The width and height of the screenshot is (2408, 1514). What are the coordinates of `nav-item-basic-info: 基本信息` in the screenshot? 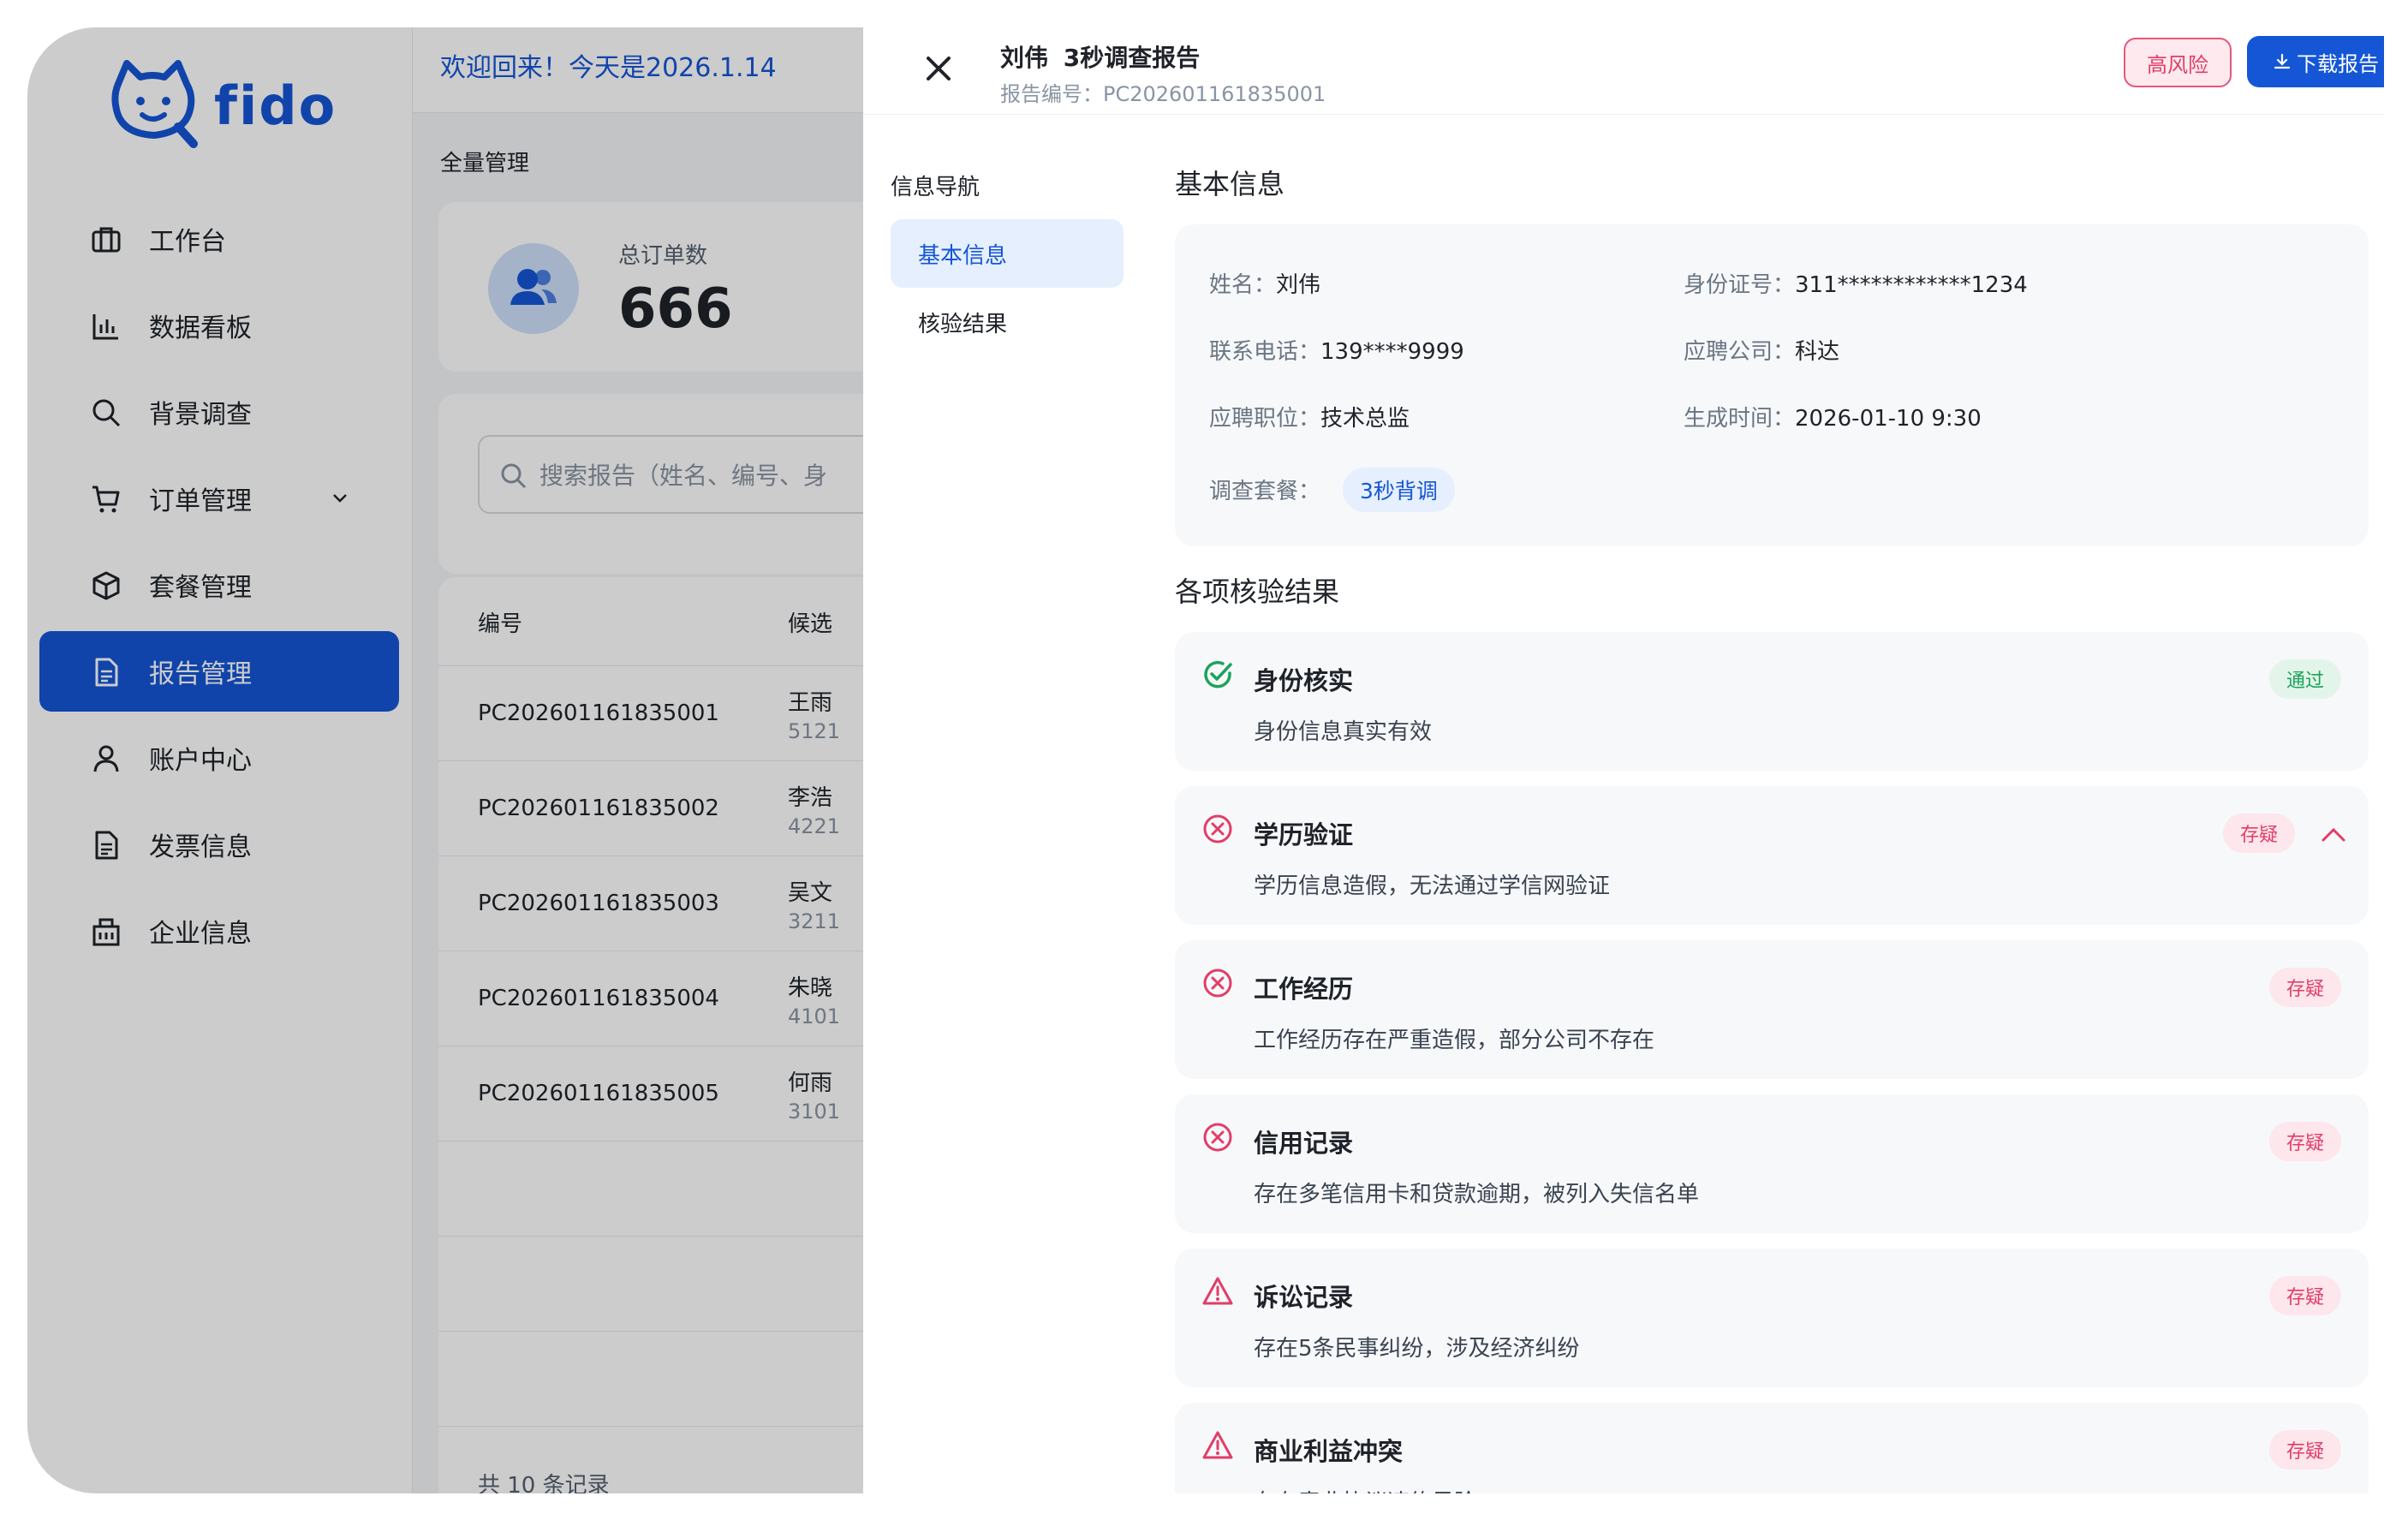 It's located at (1007, 253).